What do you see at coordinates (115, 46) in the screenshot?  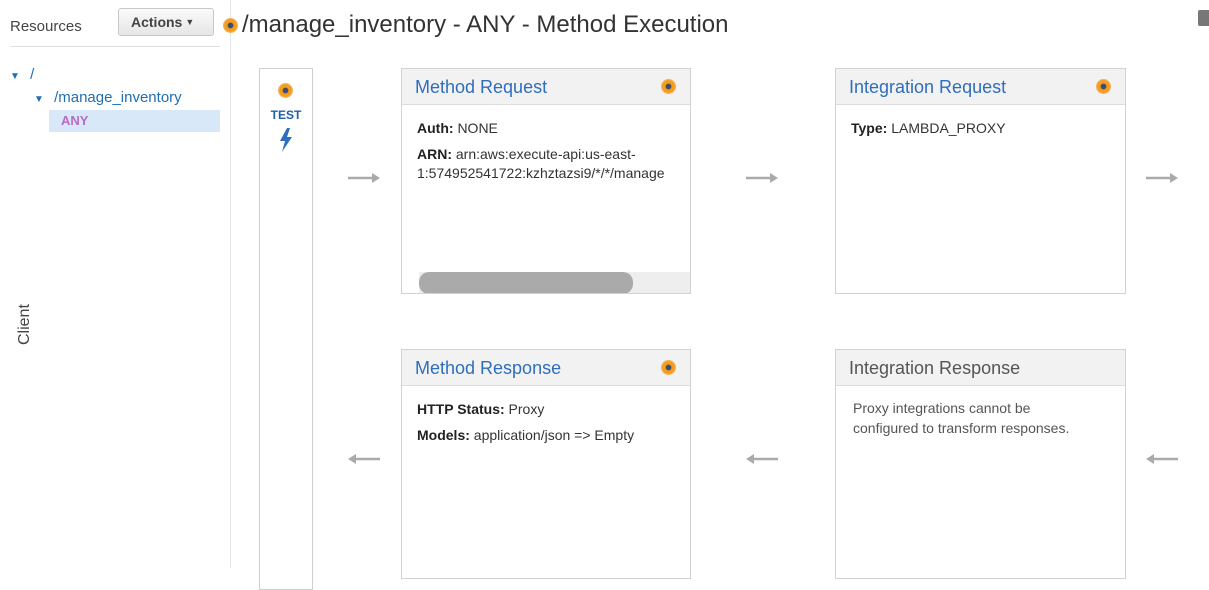 I see `divider` at bounding box center [115, 46].